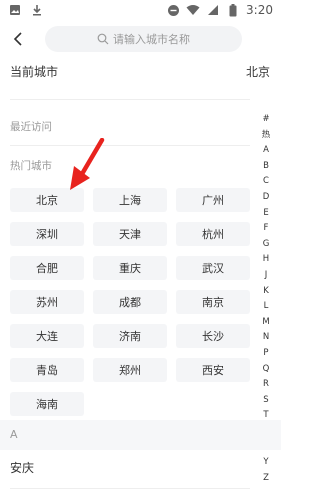 This screenshot has height=500, width=320. Describe the element at coordinates (266, 245) in the screenshot. I see `index-letter: G` at that location.